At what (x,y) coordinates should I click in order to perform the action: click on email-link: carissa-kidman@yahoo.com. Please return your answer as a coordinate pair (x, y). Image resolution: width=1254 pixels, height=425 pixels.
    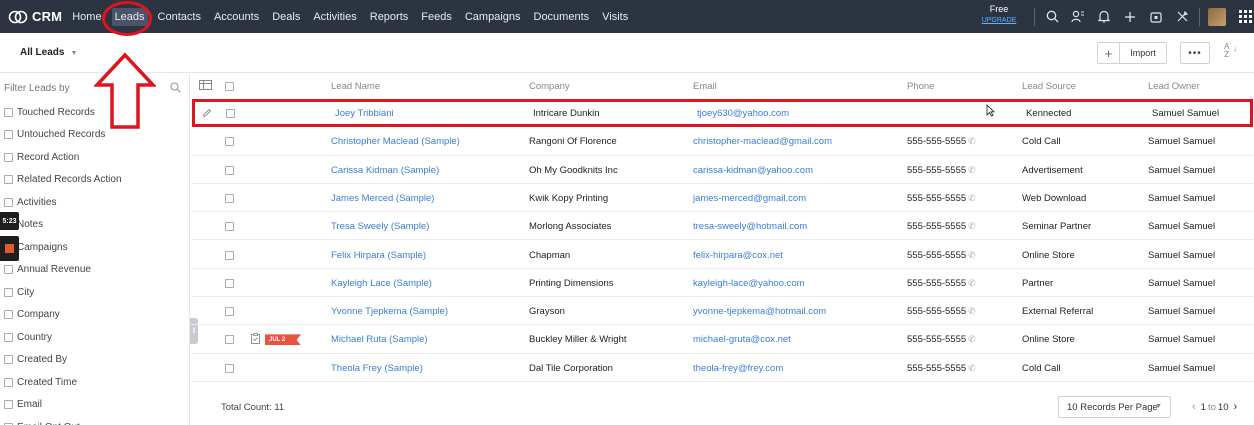
    Looking at the image, I should click on (753, 170).